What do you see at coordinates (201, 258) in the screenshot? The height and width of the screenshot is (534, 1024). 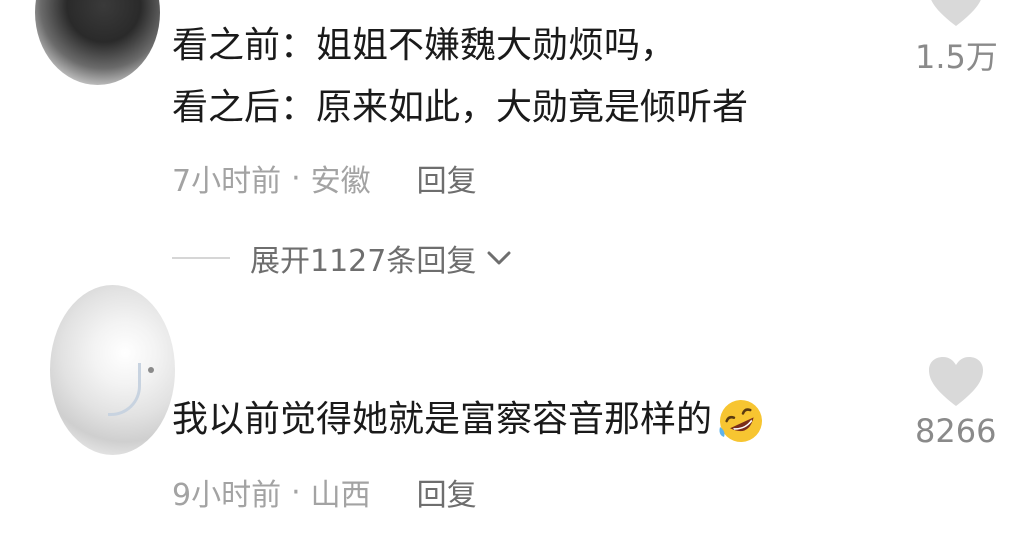 I see `divider-line` at bounding box center [201, 258].